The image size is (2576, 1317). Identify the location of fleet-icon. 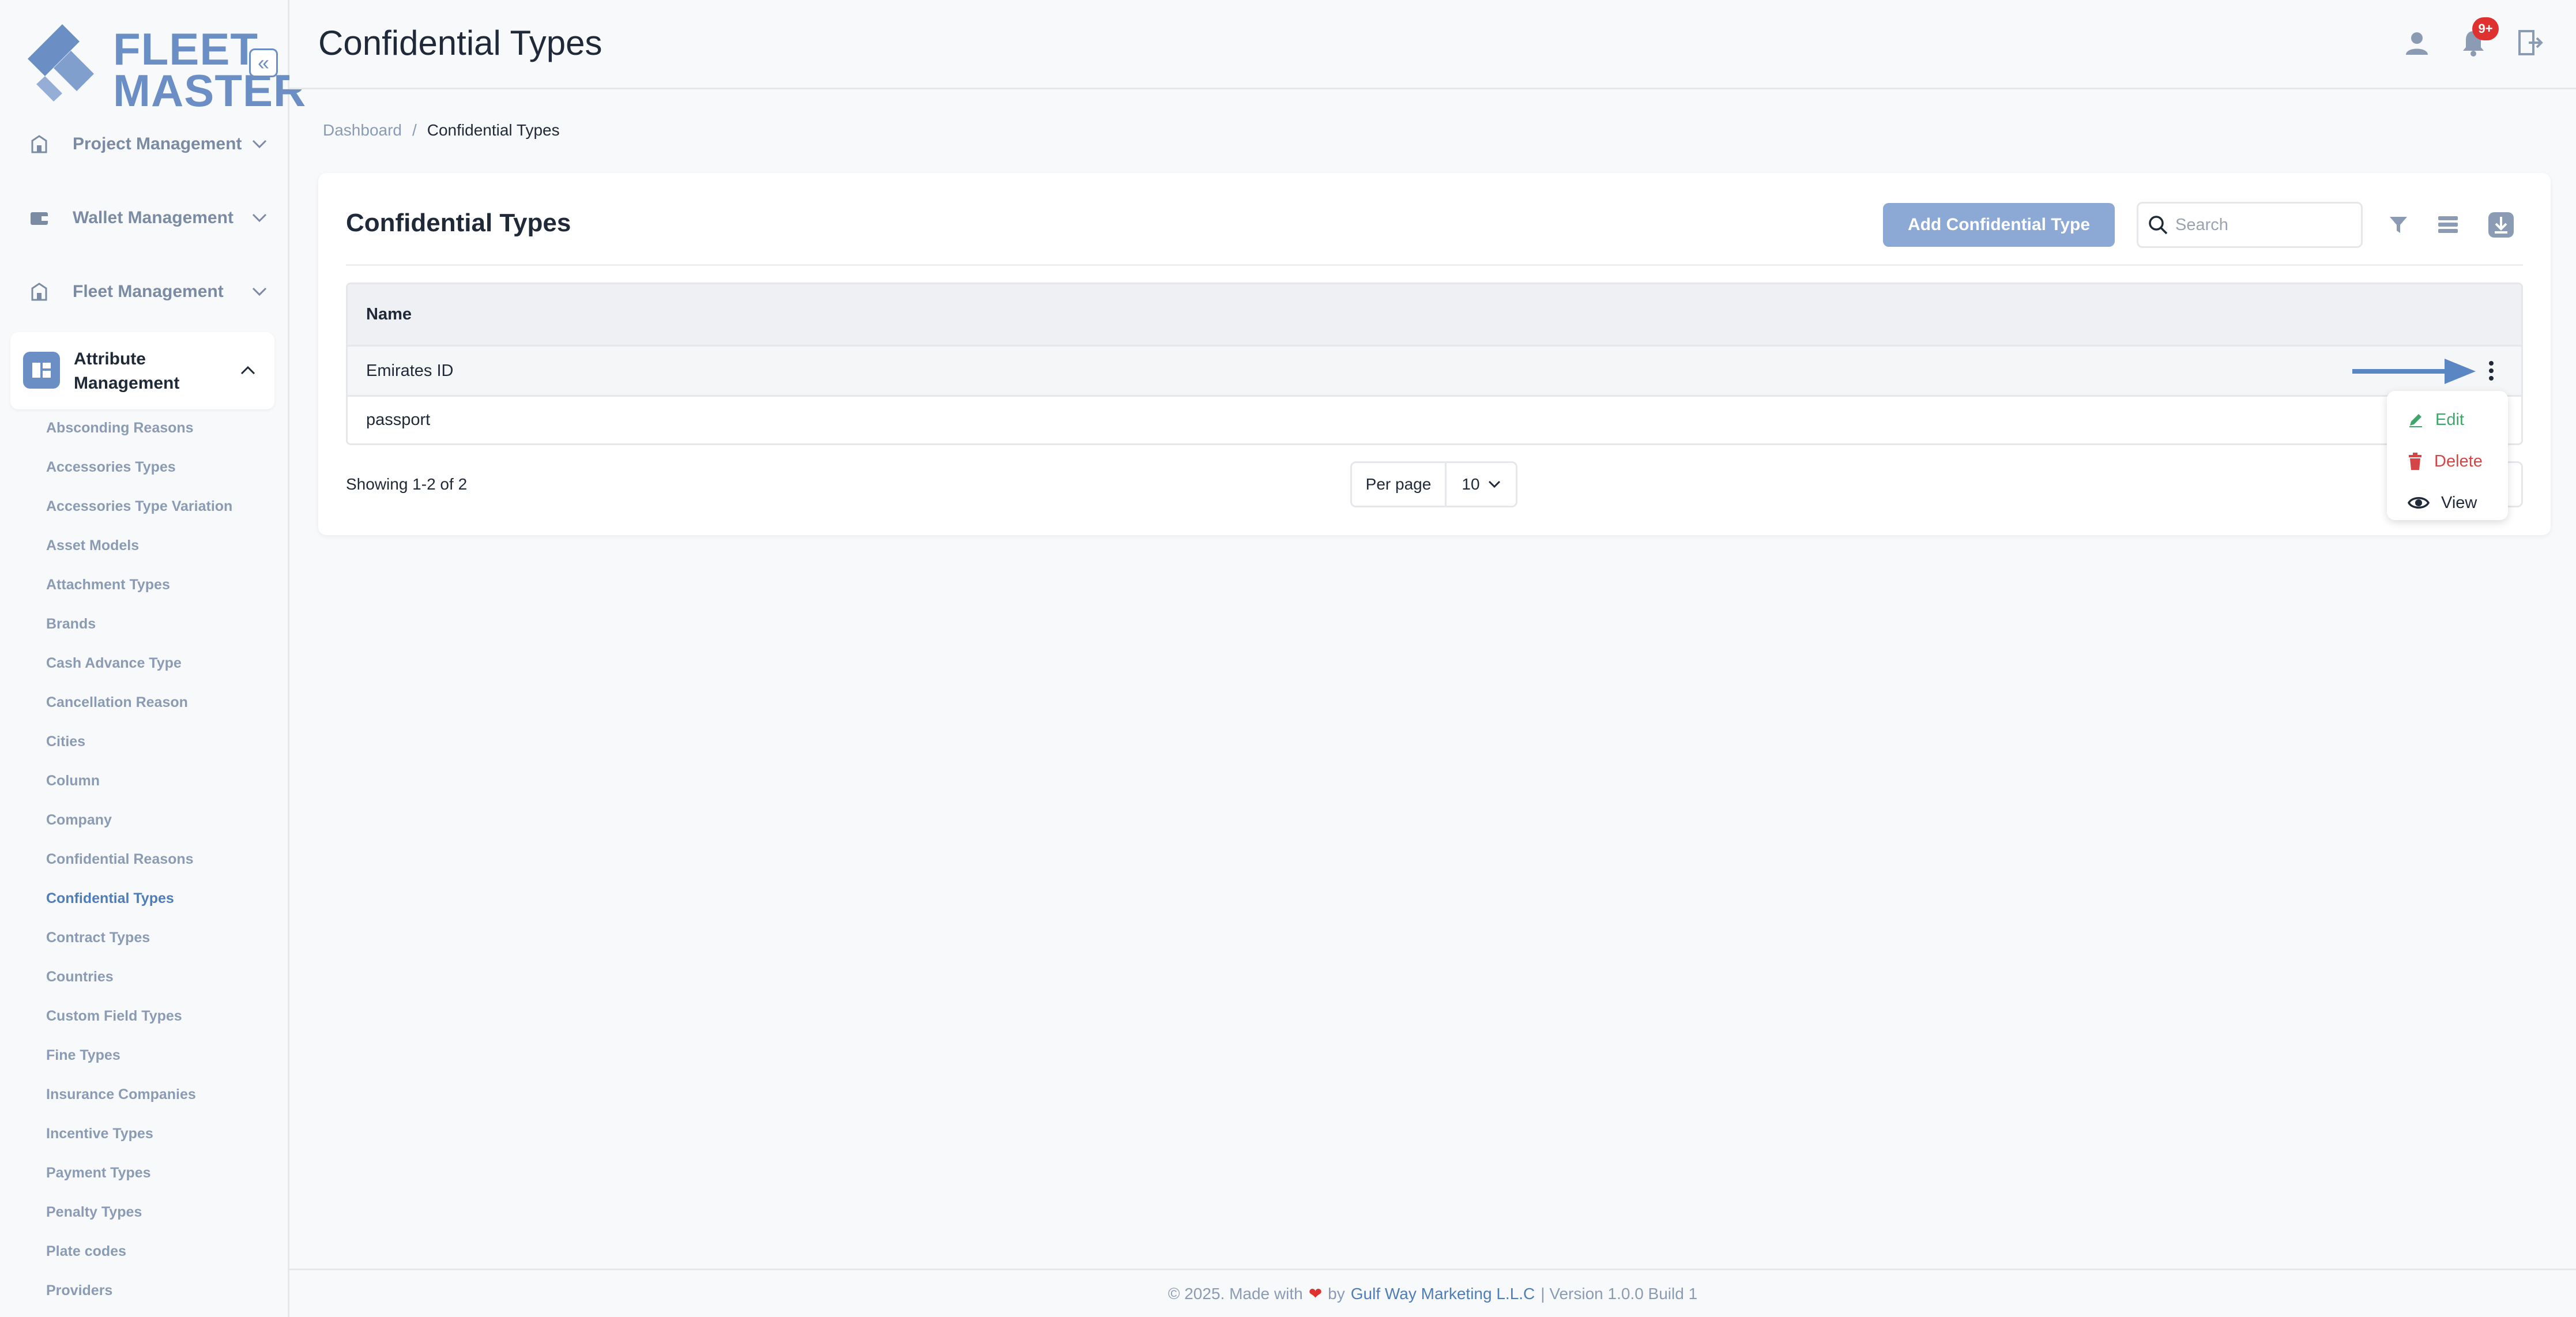
(39, 292).